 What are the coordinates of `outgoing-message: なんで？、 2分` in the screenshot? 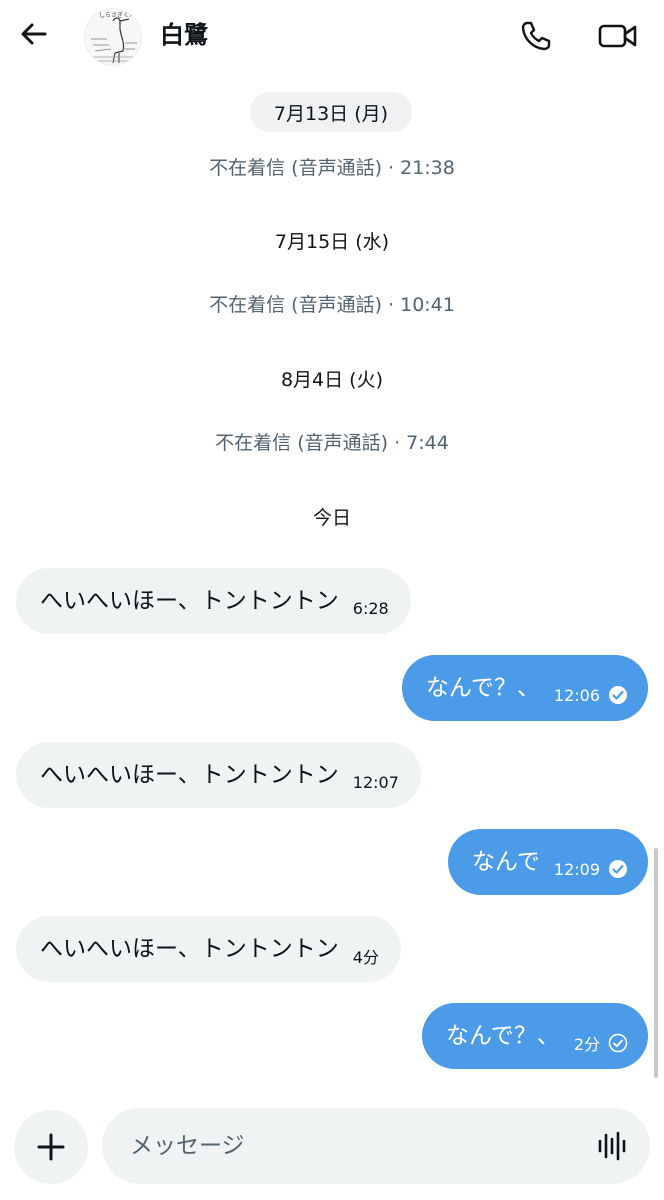 It's located at (534, 1036).